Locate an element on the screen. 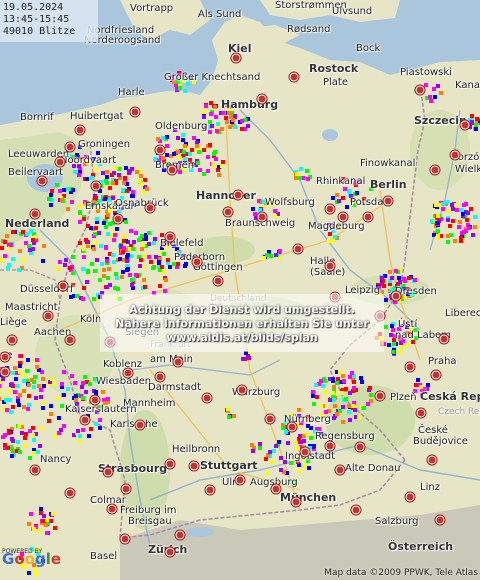 Image resolution: width=480 pixels, height=580 pixels. label-basel: Basel is located at coordinates (104, 556).